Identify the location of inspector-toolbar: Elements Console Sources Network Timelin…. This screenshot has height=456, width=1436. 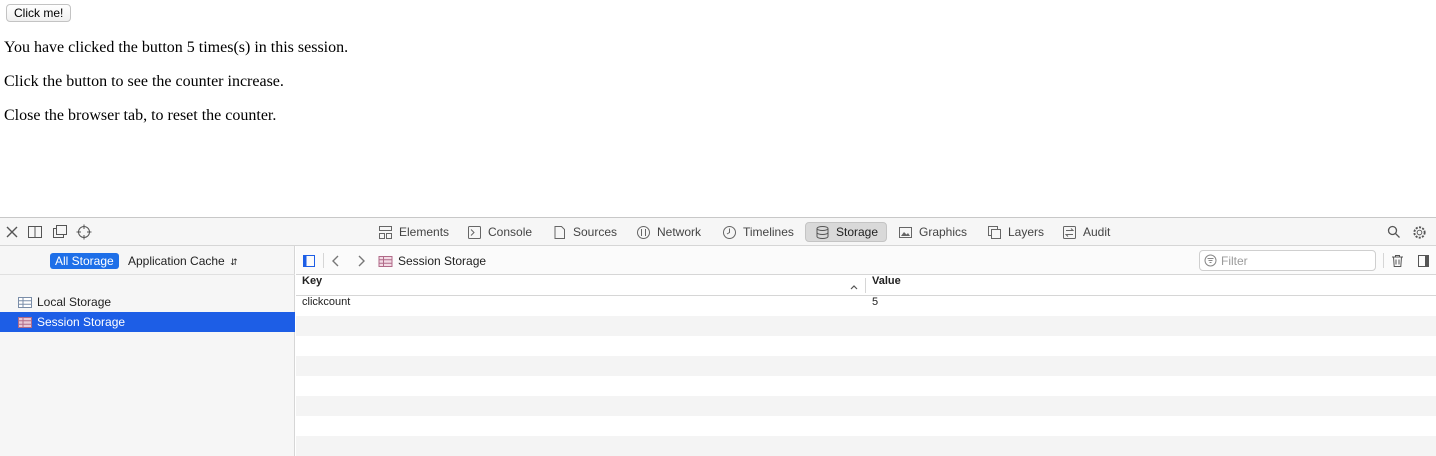
(718, 232).